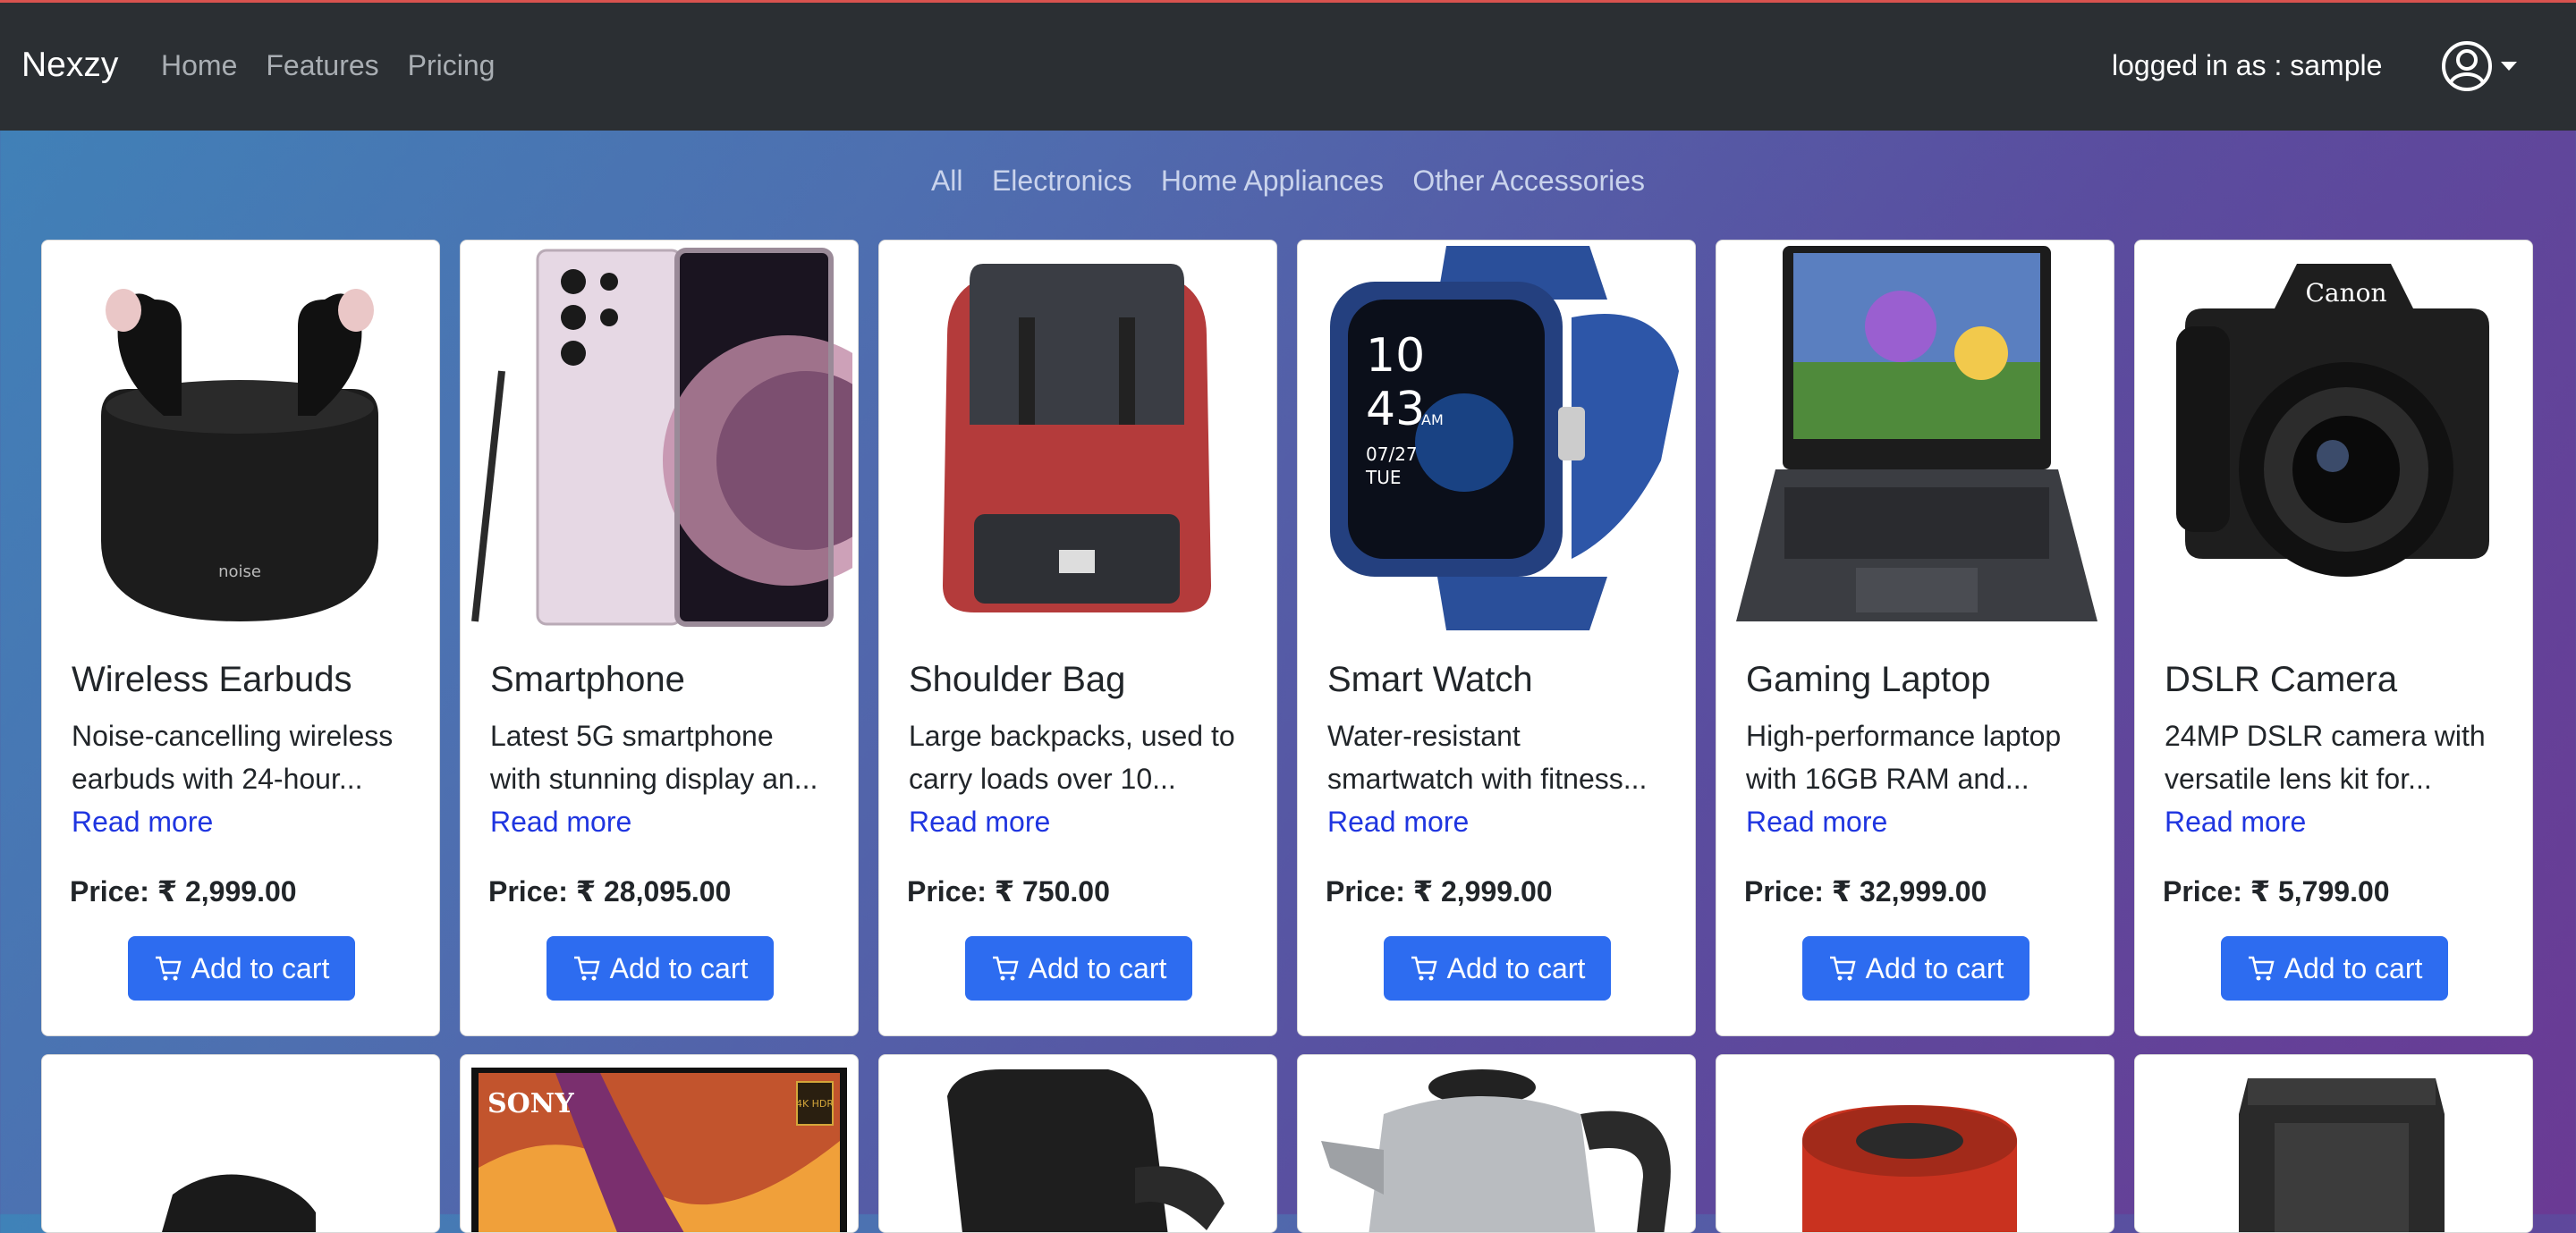  I want to click on product-card-shoes, so click(240, 1143).